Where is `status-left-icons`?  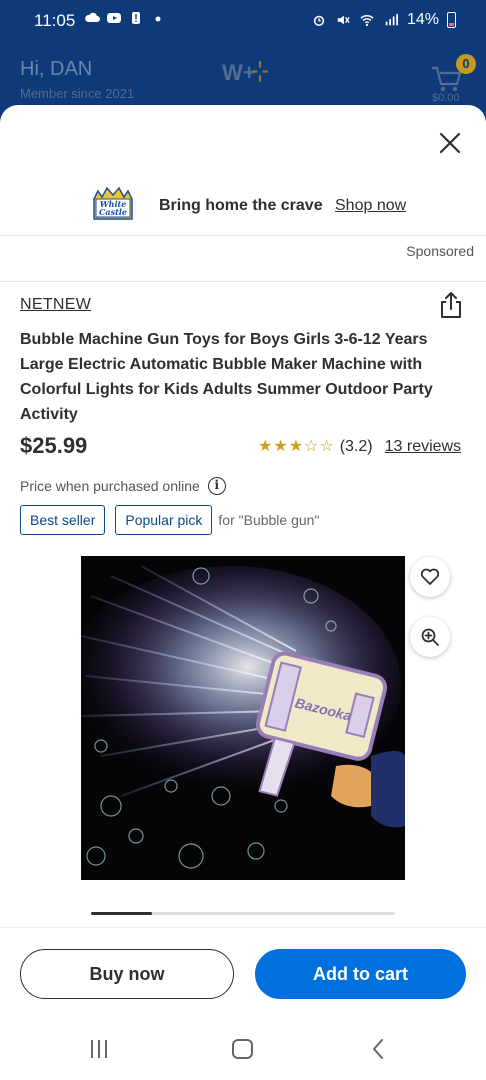
status-left-icons is located at coordinates (125, 18).